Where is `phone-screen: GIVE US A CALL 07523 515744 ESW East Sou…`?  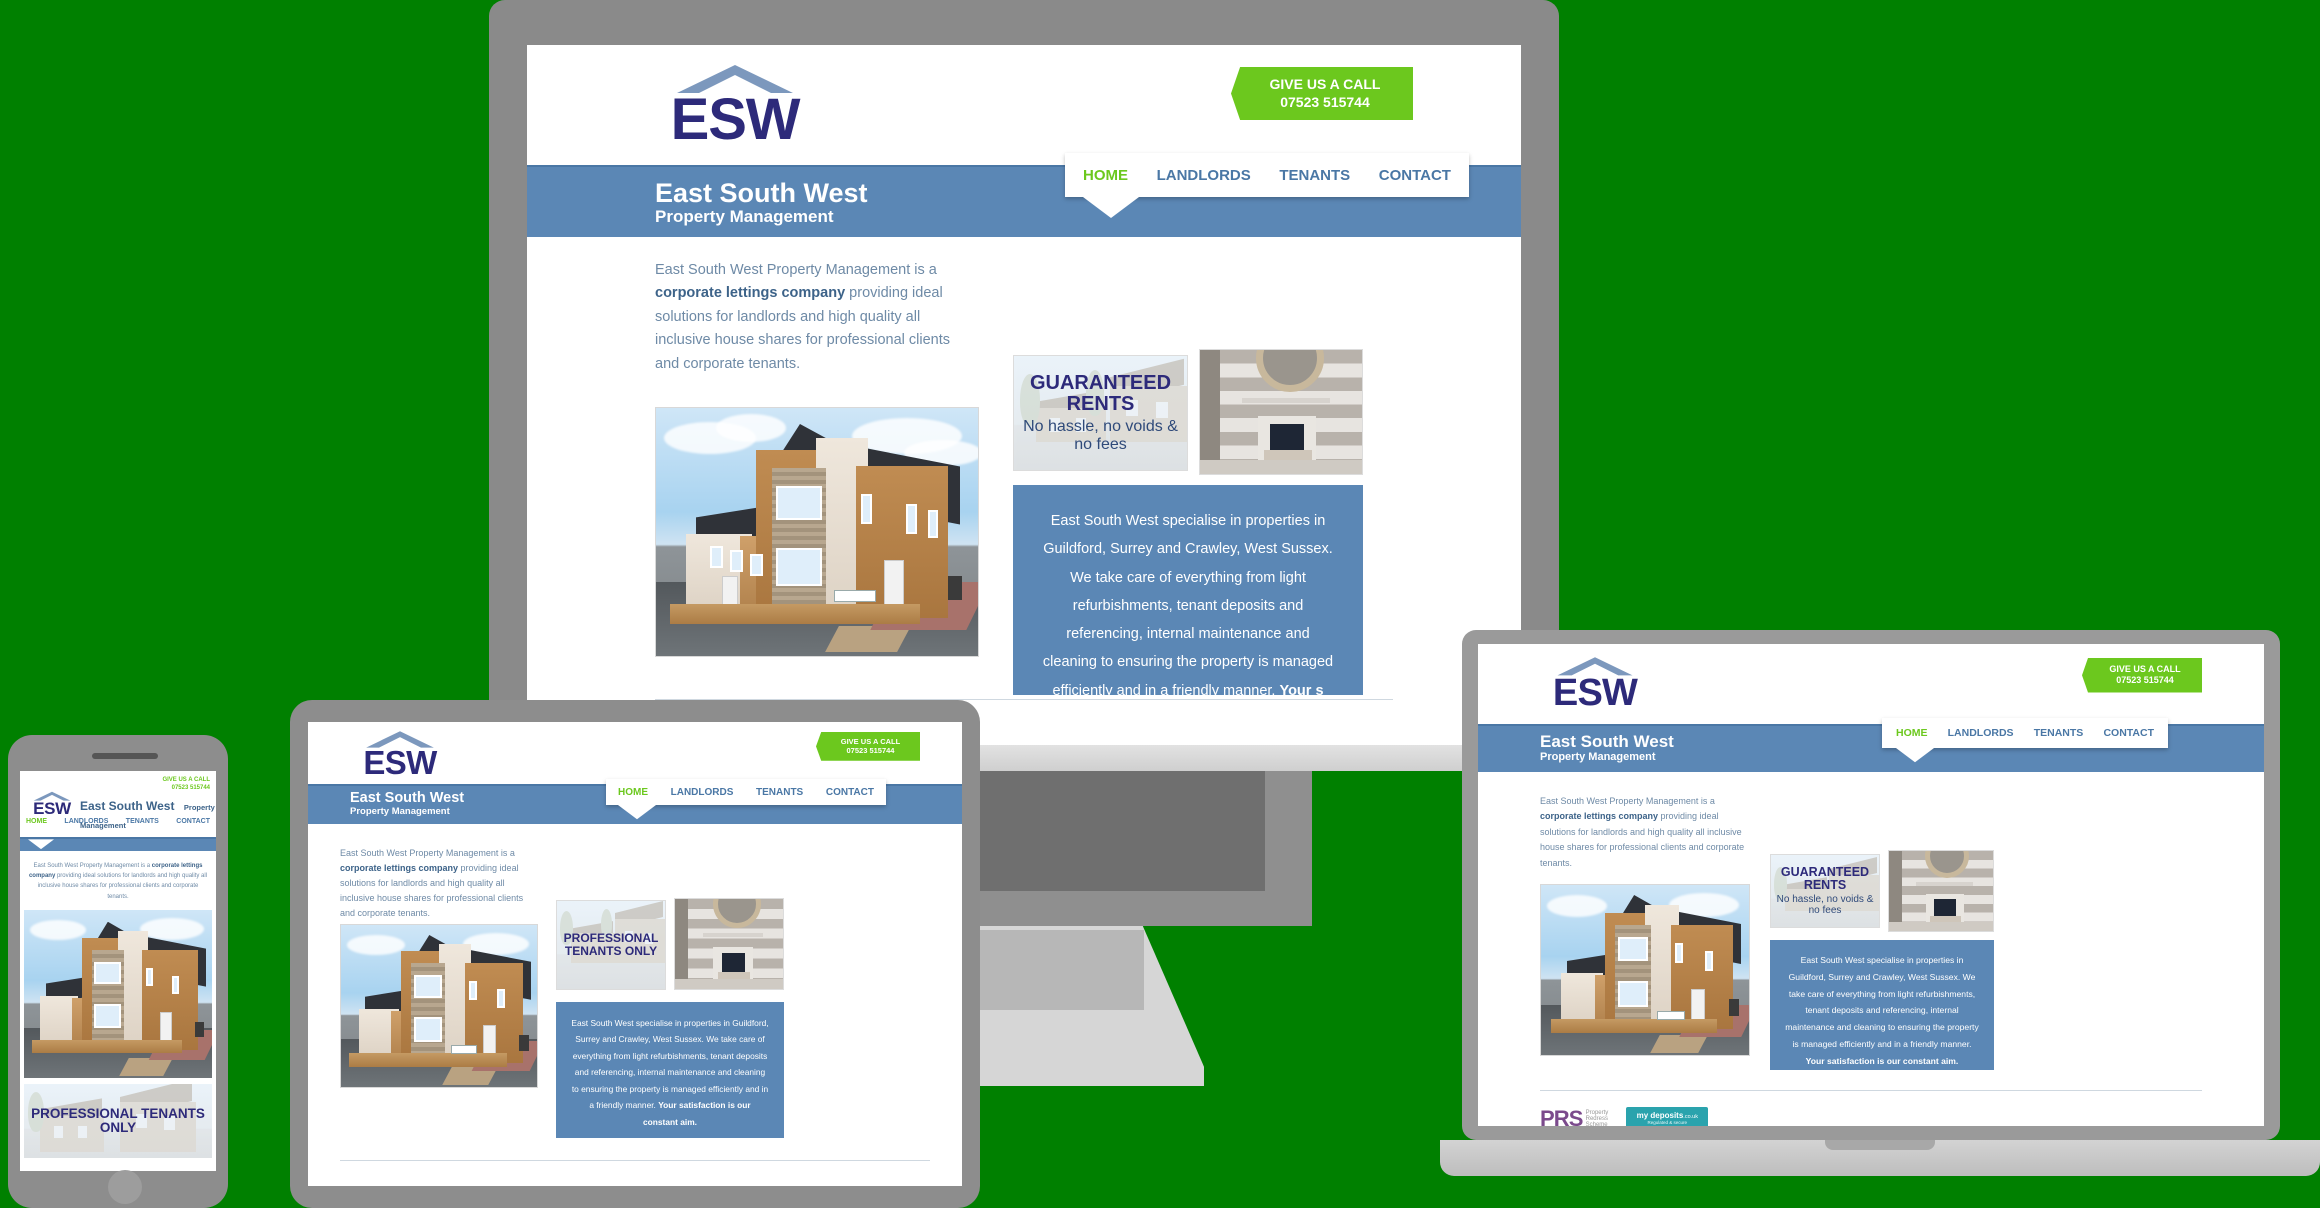 phone-screen: GIVE US A CALL 07523 515744 ESW East Sou… is located at coordinates (118, 971).